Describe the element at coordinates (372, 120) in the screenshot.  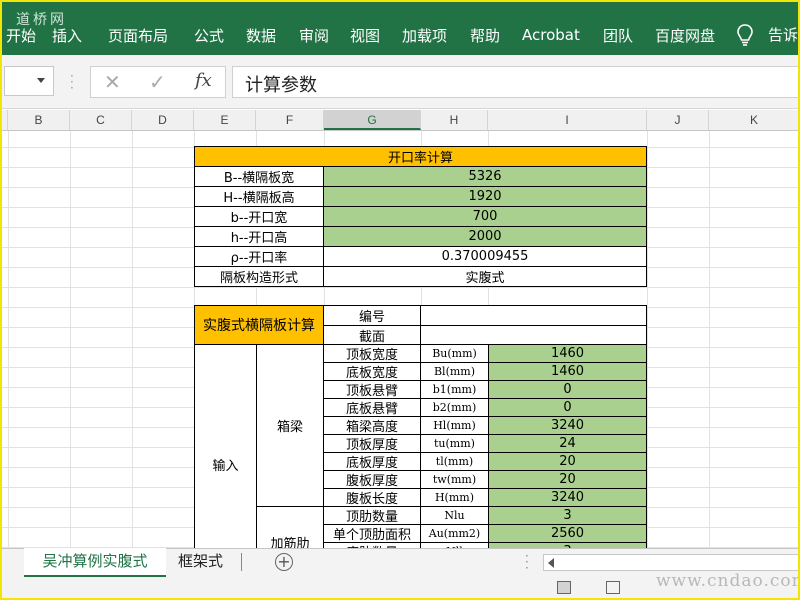
I see `column-header-g: G` at that location.